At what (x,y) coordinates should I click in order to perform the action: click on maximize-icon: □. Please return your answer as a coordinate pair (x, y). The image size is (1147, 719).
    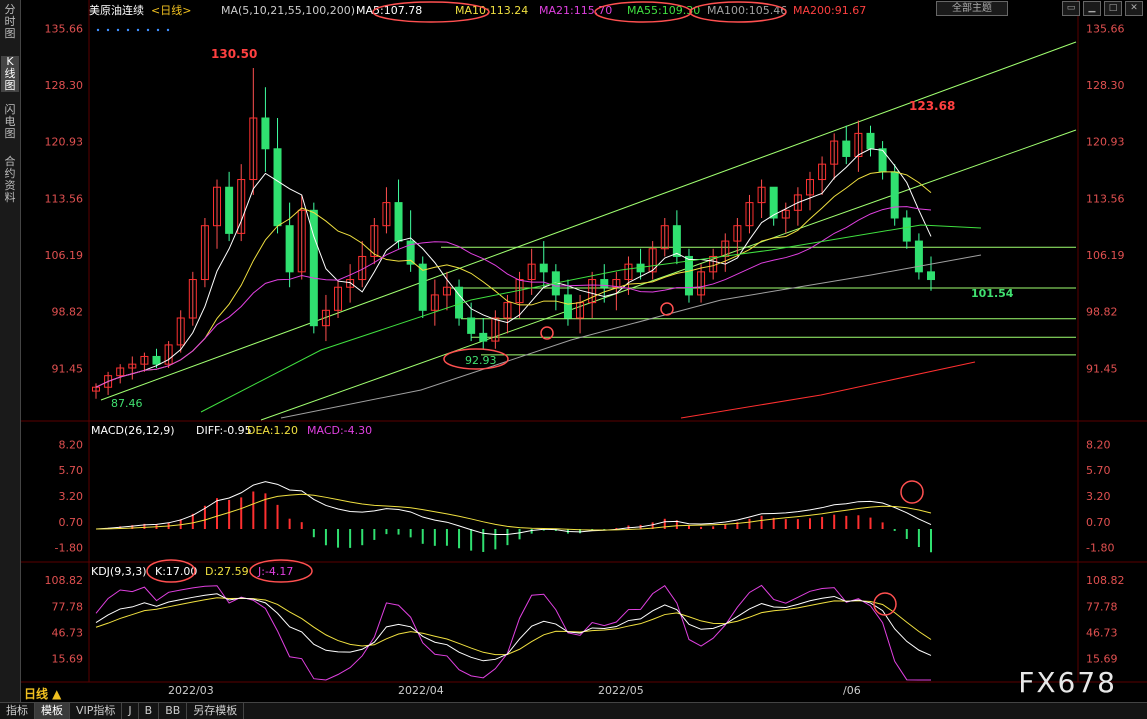
    Looking at the image, I should click on (1113, 8).